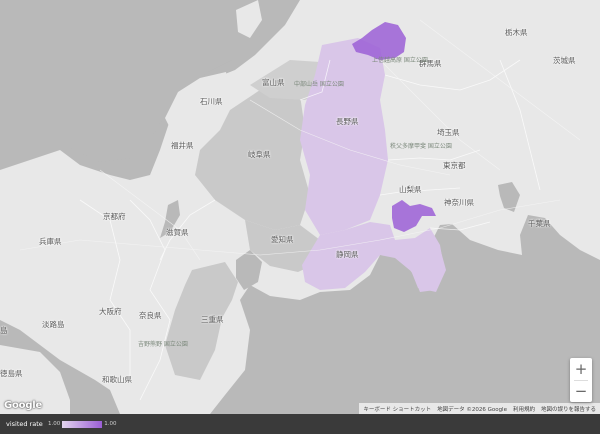 The width and height of the screenshot is (600, 434). What do you see at coordinates (300, 424) in the screenshot?
I see `legend-bar: visited rate 1.00 1.00` at bounding box center [300, 424].